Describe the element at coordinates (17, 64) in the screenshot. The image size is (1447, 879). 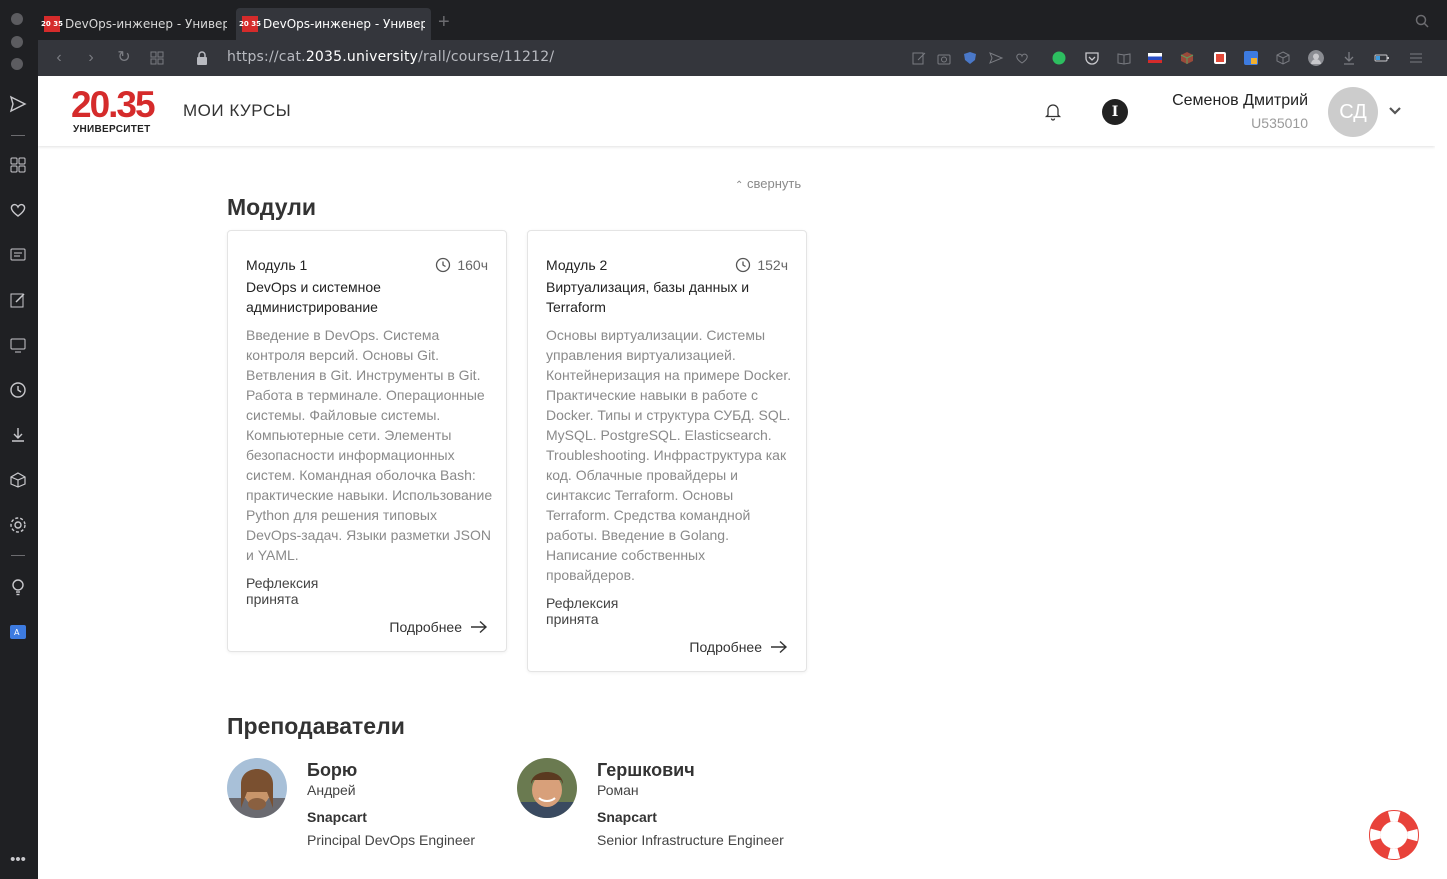
I see `window-zoom-icon` at that location.